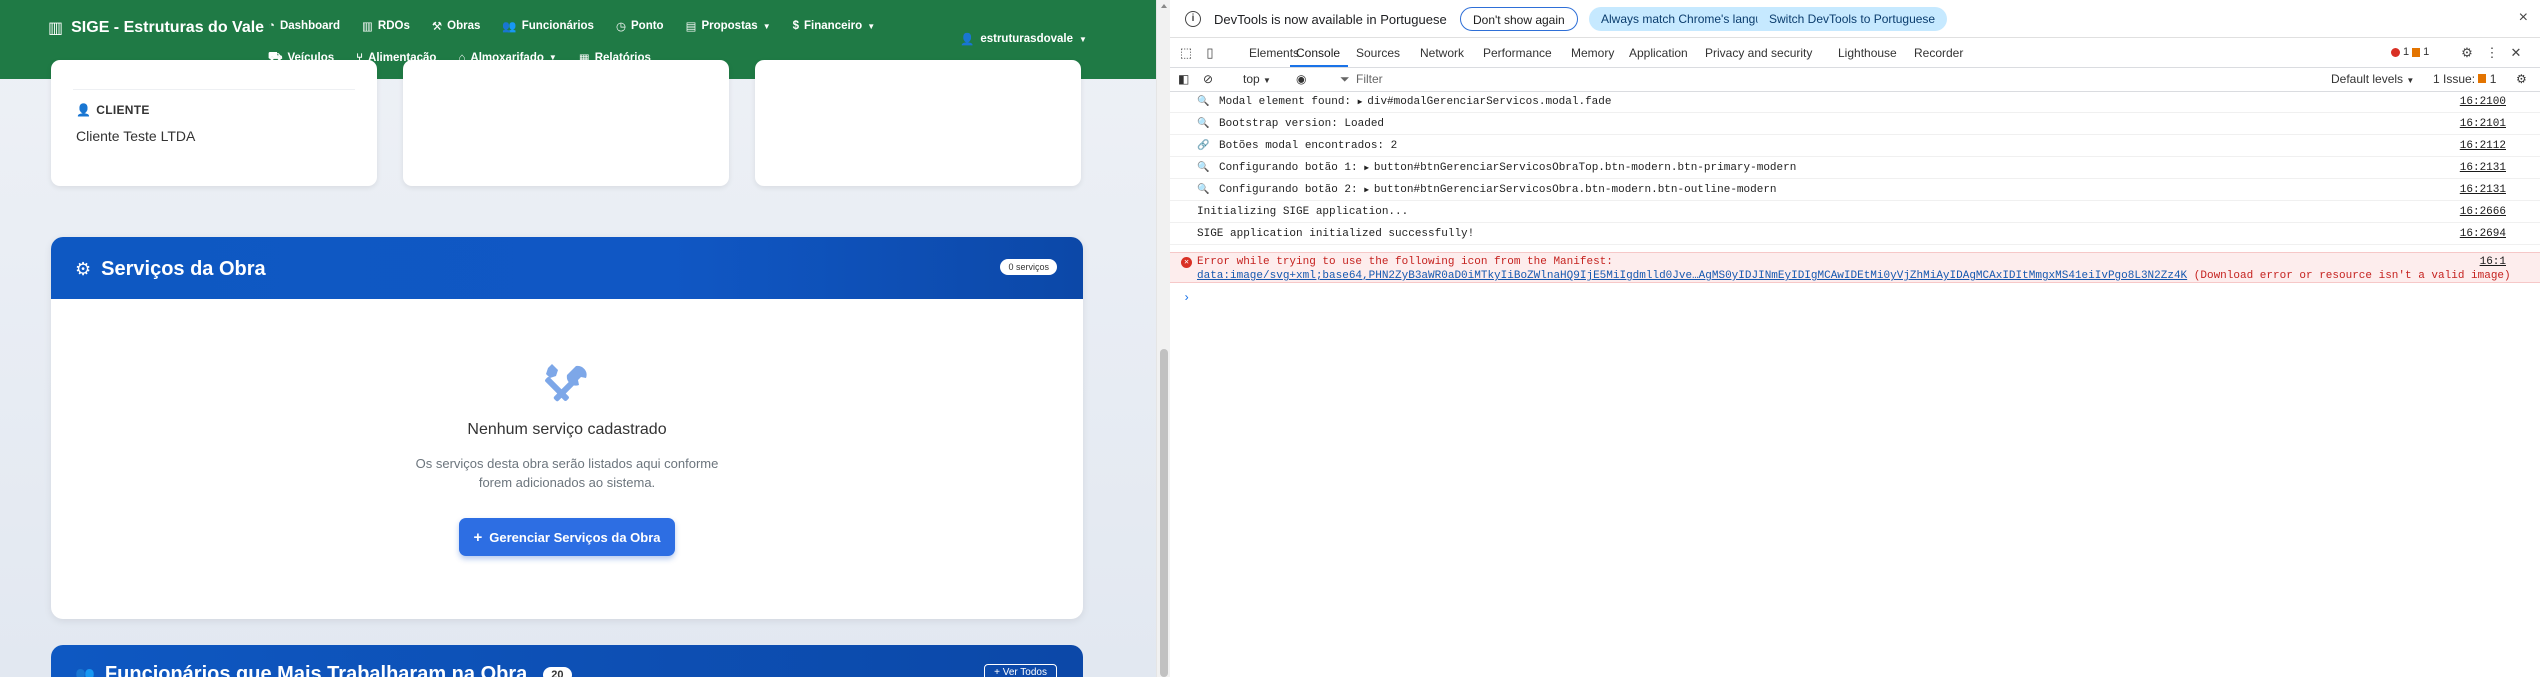 The image size is (2540, 677). What do you see at coordinates (1164, 6) in the screenshot?
I see `scroll-up-arrow` at bounding box center [1164, 6].